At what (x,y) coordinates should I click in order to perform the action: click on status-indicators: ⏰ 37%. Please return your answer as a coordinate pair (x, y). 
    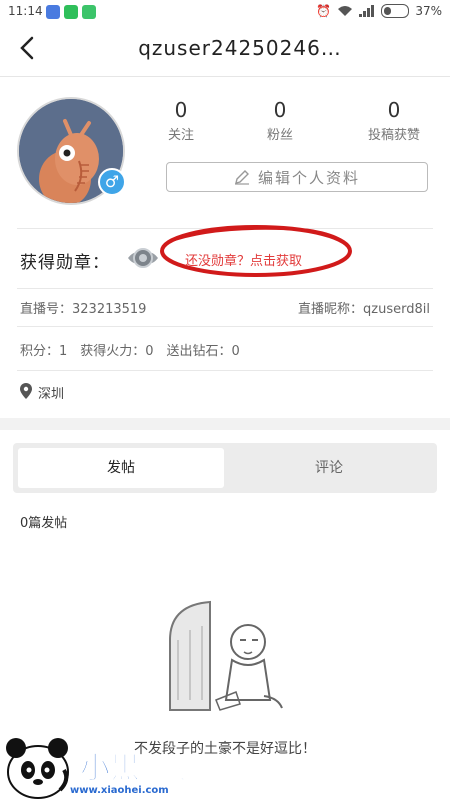
    Looking at the image, I should click on (379, 11).